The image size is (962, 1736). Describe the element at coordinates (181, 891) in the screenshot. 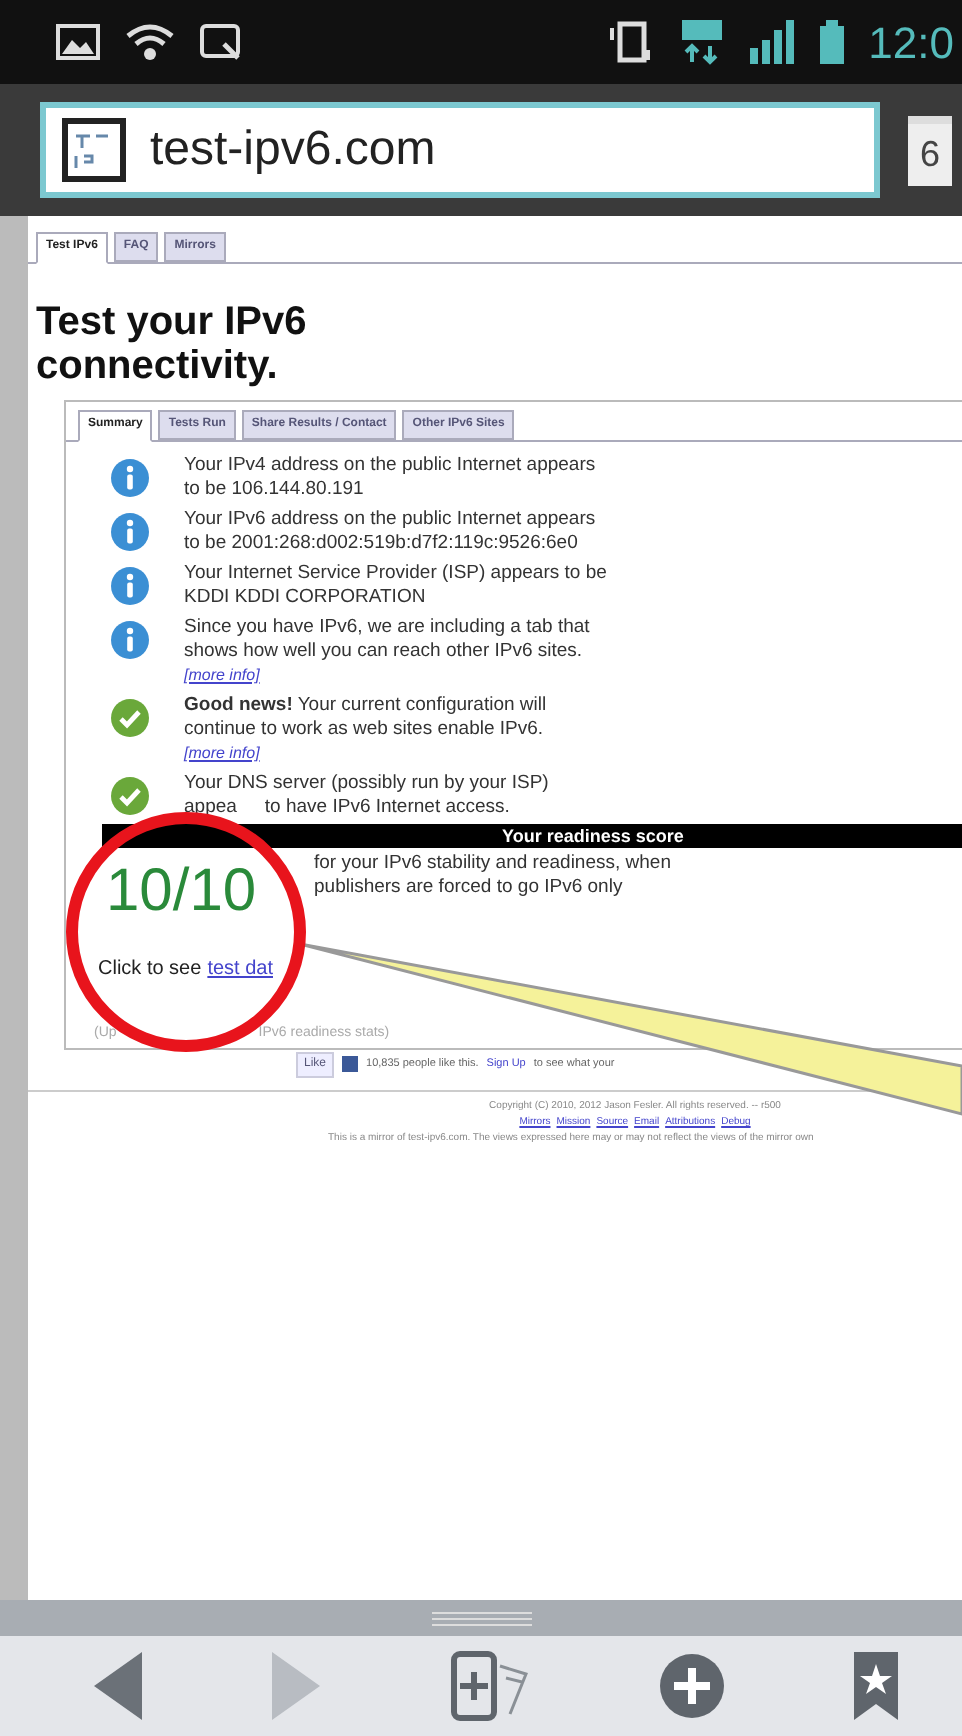

I see `score-value: 10/10` at that location.